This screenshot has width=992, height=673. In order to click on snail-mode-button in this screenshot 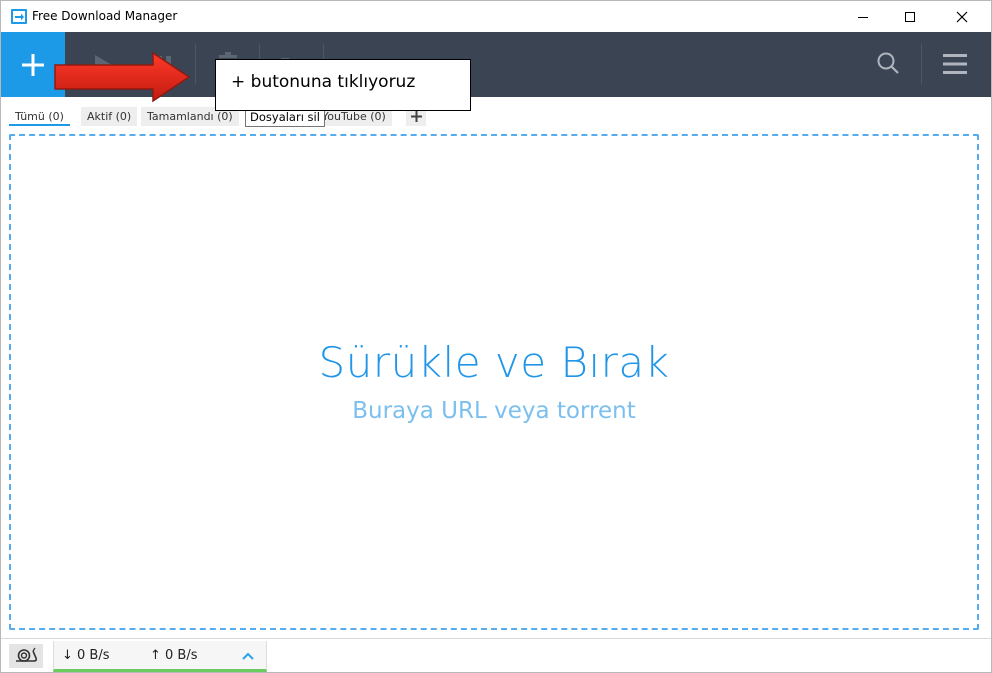, I will do `click(26, 656)`.